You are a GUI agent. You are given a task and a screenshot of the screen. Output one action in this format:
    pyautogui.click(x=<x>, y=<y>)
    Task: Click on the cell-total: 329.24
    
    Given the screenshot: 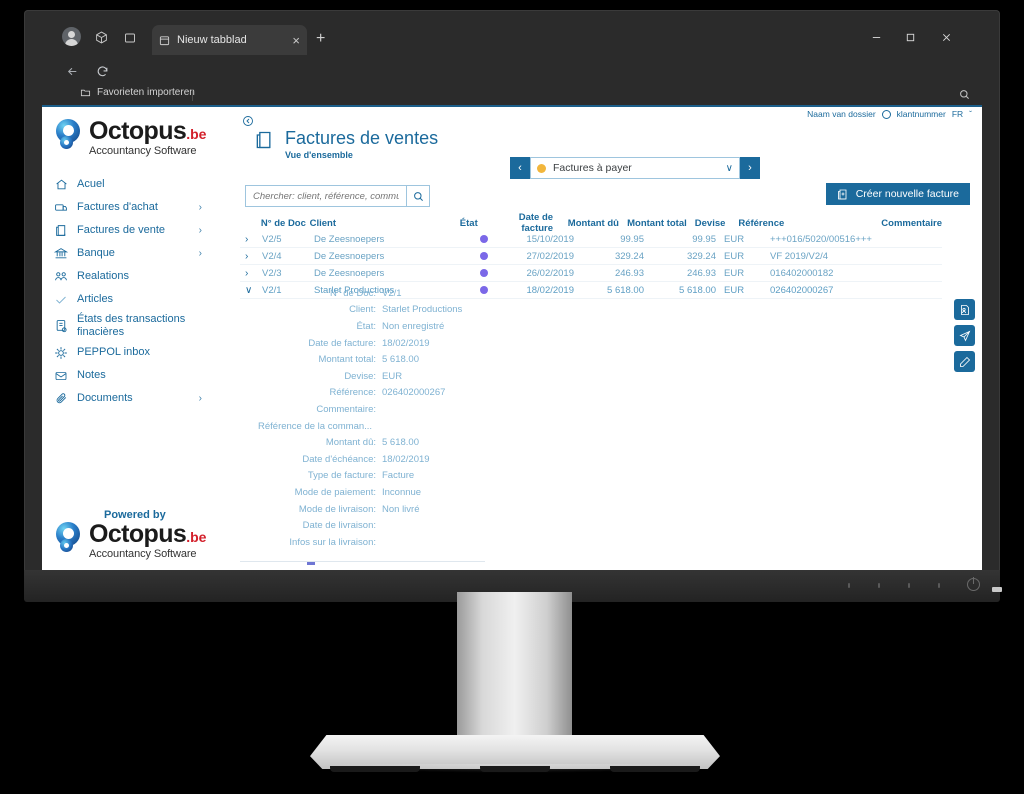 What is the action you would take?
    pyautogui.click(x=701, y=256)
    